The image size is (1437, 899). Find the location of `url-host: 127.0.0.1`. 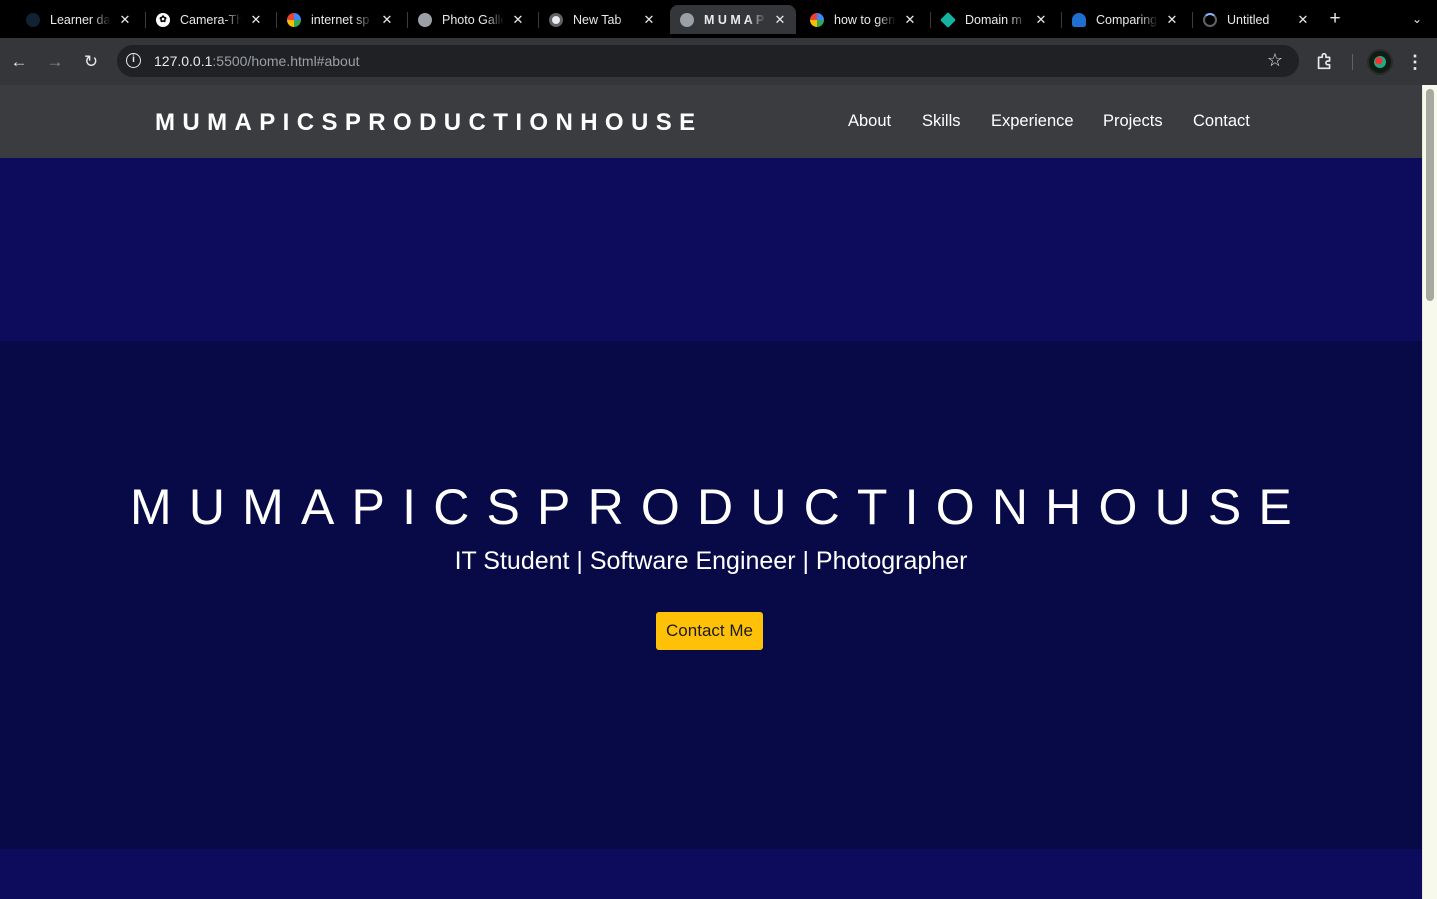

url-host: 127.0.0.1 is located at coordinates (183, 61).